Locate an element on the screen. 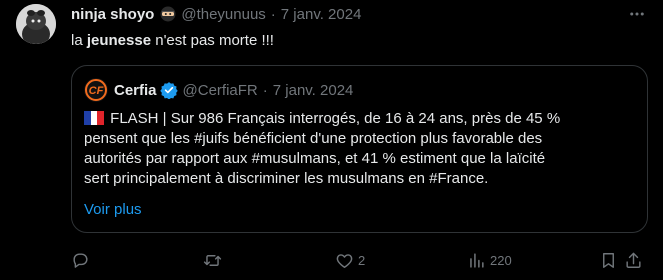  share-icon is located at coordinates (633, 260).